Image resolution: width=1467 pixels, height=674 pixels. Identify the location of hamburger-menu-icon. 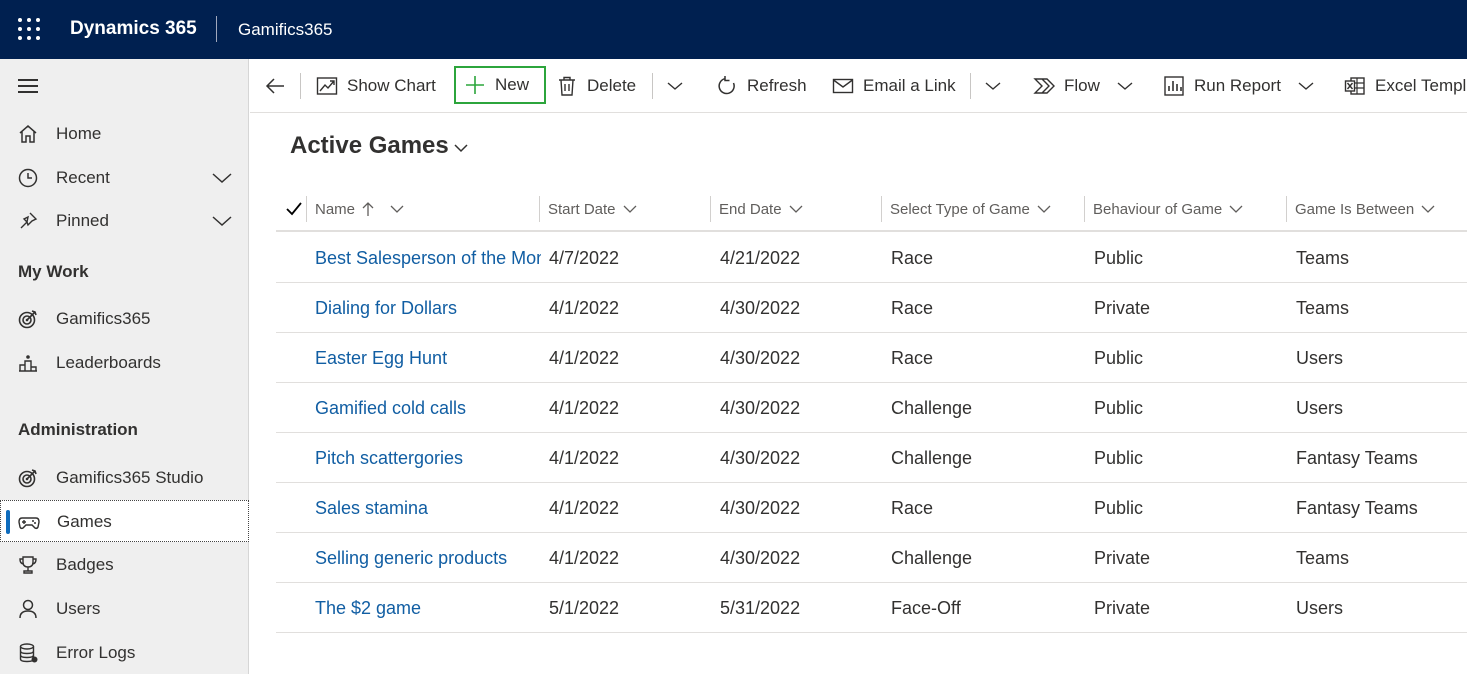
(28, 86).